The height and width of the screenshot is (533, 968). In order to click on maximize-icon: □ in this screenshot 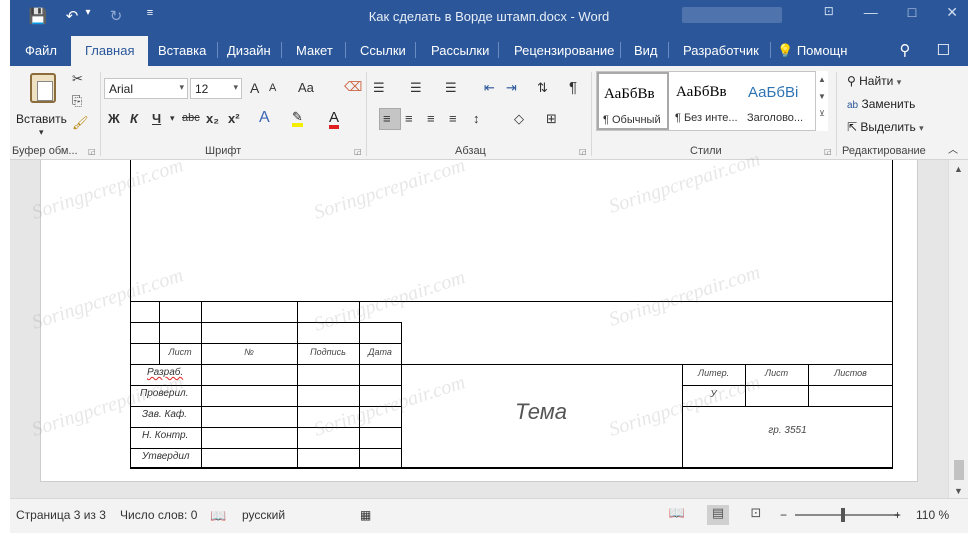, I will do `click(912, 12)`.